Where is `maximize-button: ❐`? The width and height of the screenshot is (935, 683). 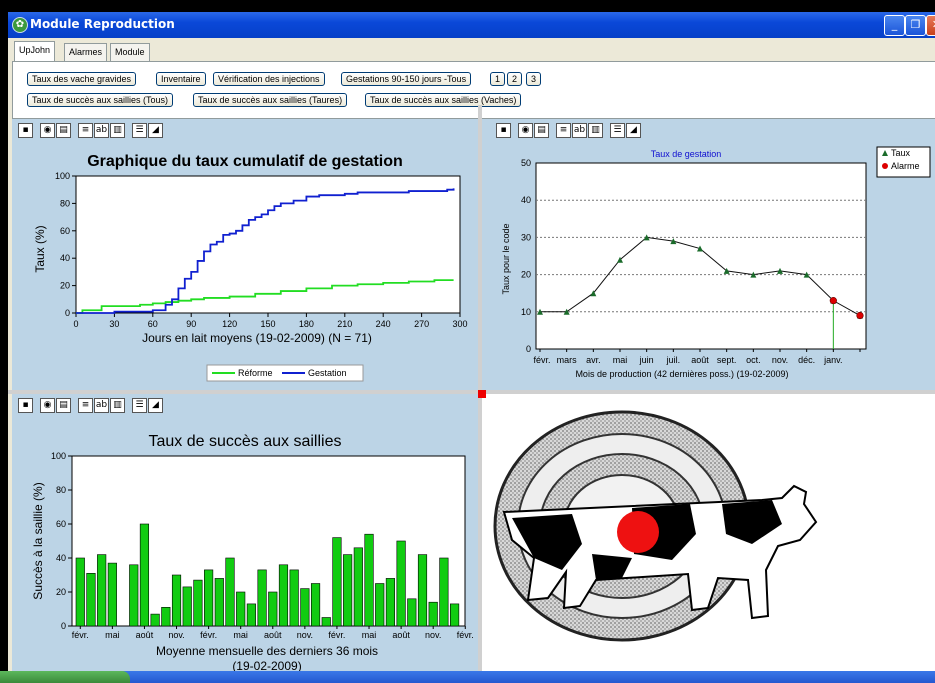
maximize-button: ❐ is located at coordinates (915, 25).